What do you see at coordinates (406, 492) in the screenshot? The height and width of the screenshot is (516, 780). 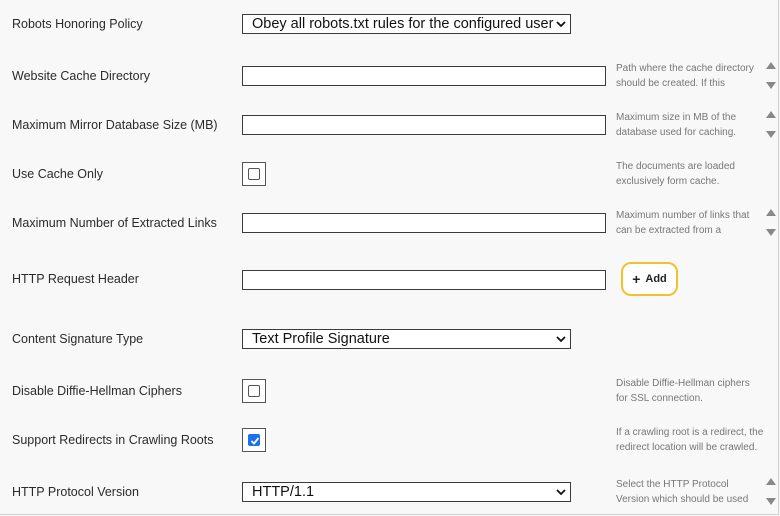 I see `protocol-select: HTTP/1.1` at bounding box center [406, 492].